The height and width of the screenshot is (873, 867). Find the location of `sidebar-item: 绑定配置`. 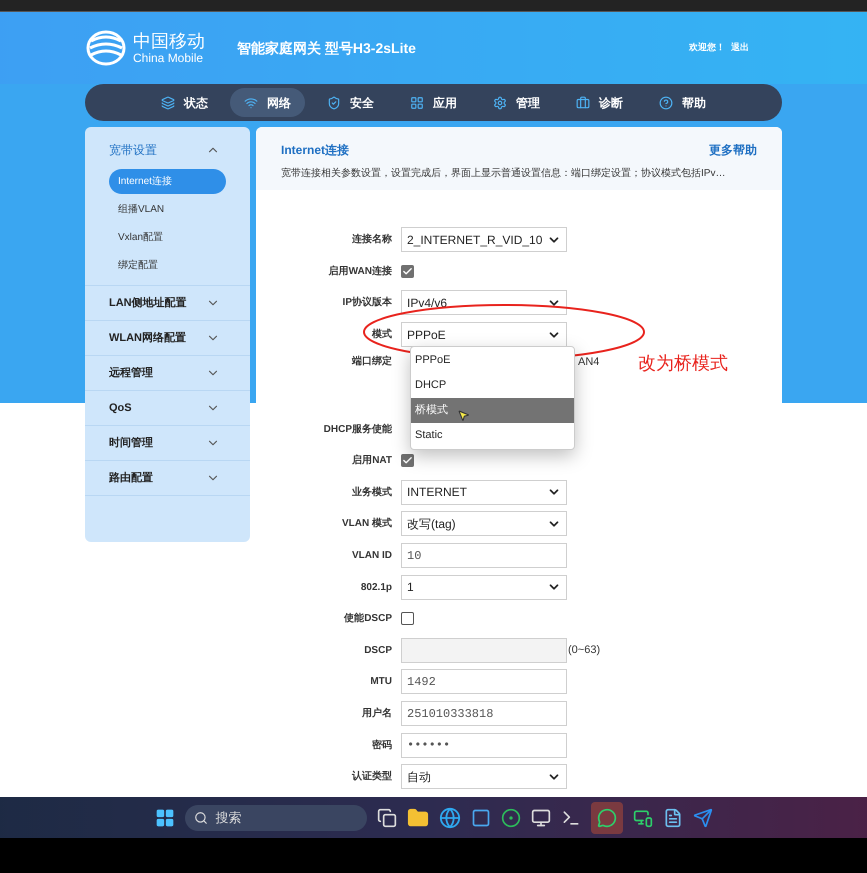

sidebar-item: 绑定配置 is located at coordinates (167, 265).